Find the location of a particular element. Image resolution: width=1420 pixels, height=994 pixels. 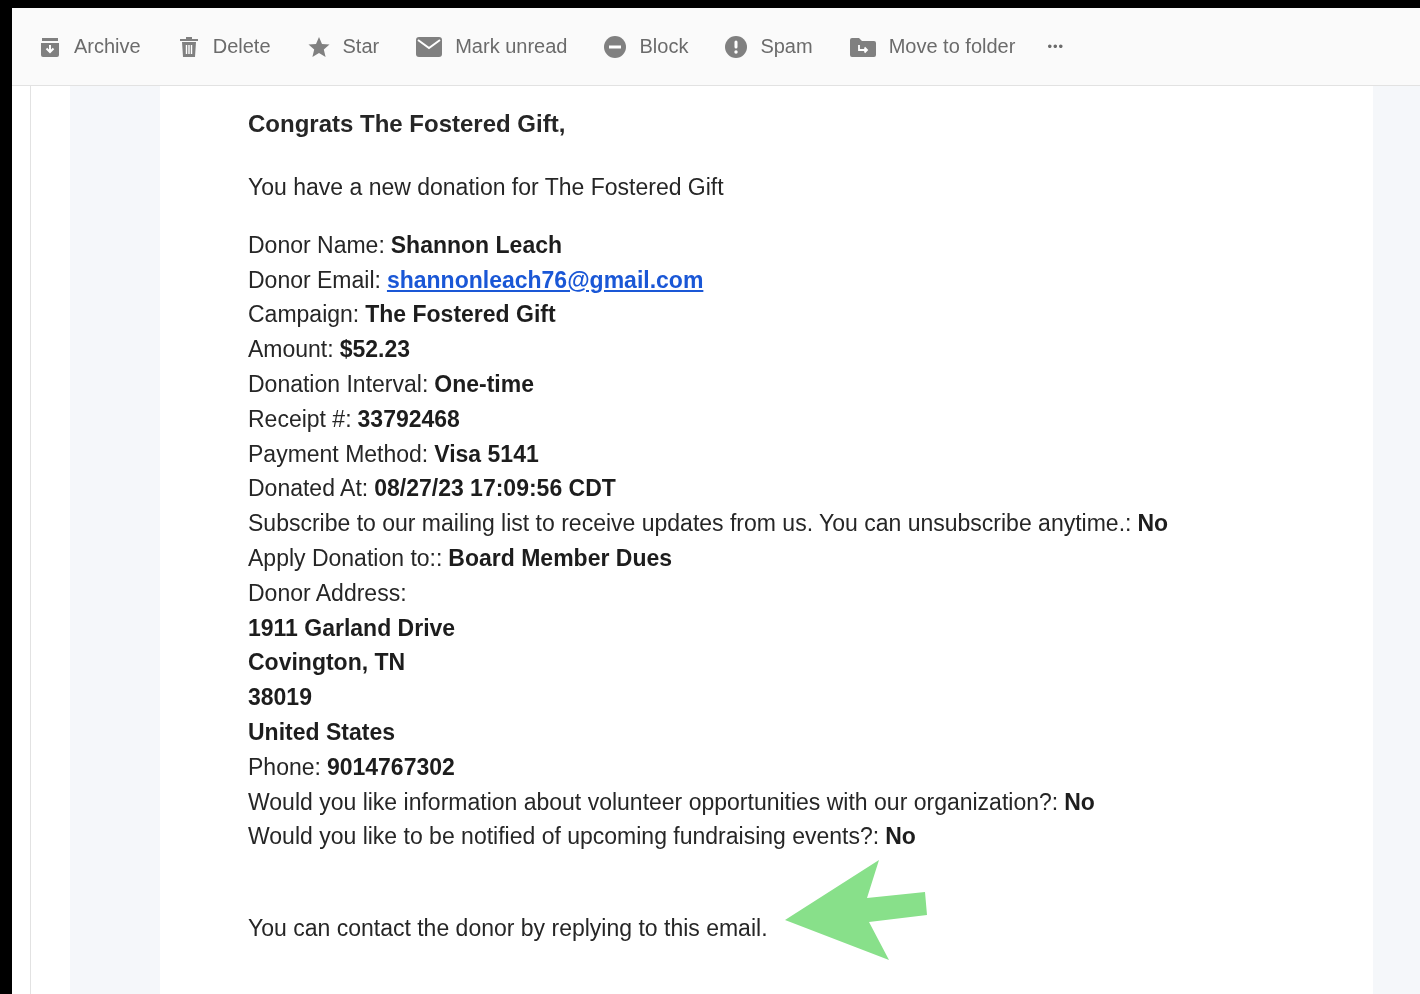

toolbar-button: ••• is located at coordinates (1056, 46).